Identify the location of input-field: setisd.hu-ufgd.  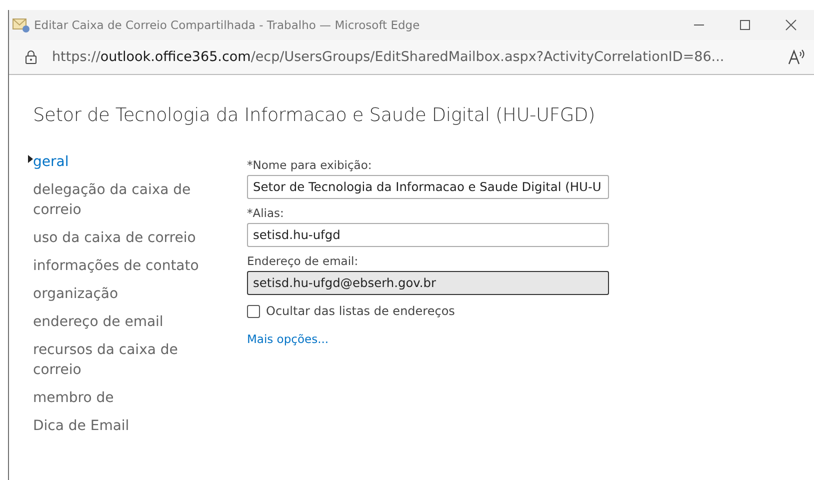
(428, 235).